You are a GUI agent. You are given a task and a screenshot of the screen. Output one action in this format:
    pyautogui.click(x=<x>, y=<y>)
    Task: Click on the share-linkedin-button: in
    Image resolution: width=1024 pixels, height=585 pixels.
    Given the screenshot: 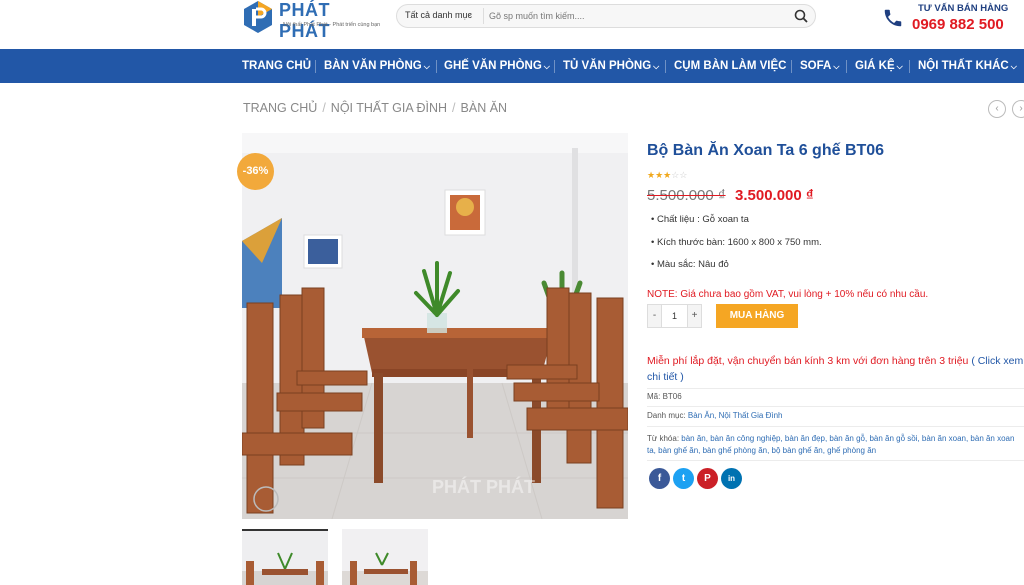 What is the action you would take?
    pyautogui.click(x=731, y=478)
    